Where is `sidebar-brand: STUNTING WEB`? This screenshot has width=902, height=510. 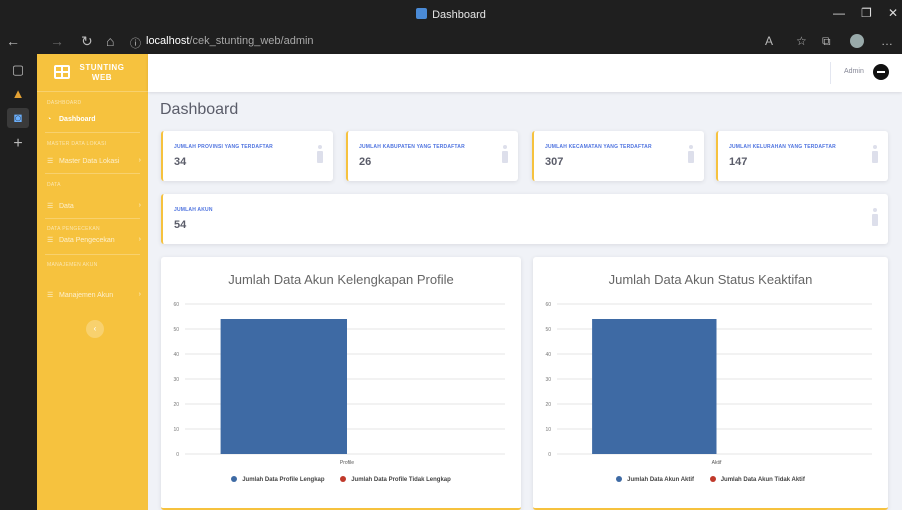
sidebar-brand: STUNTING WEB is located at coordinates (92, 73).